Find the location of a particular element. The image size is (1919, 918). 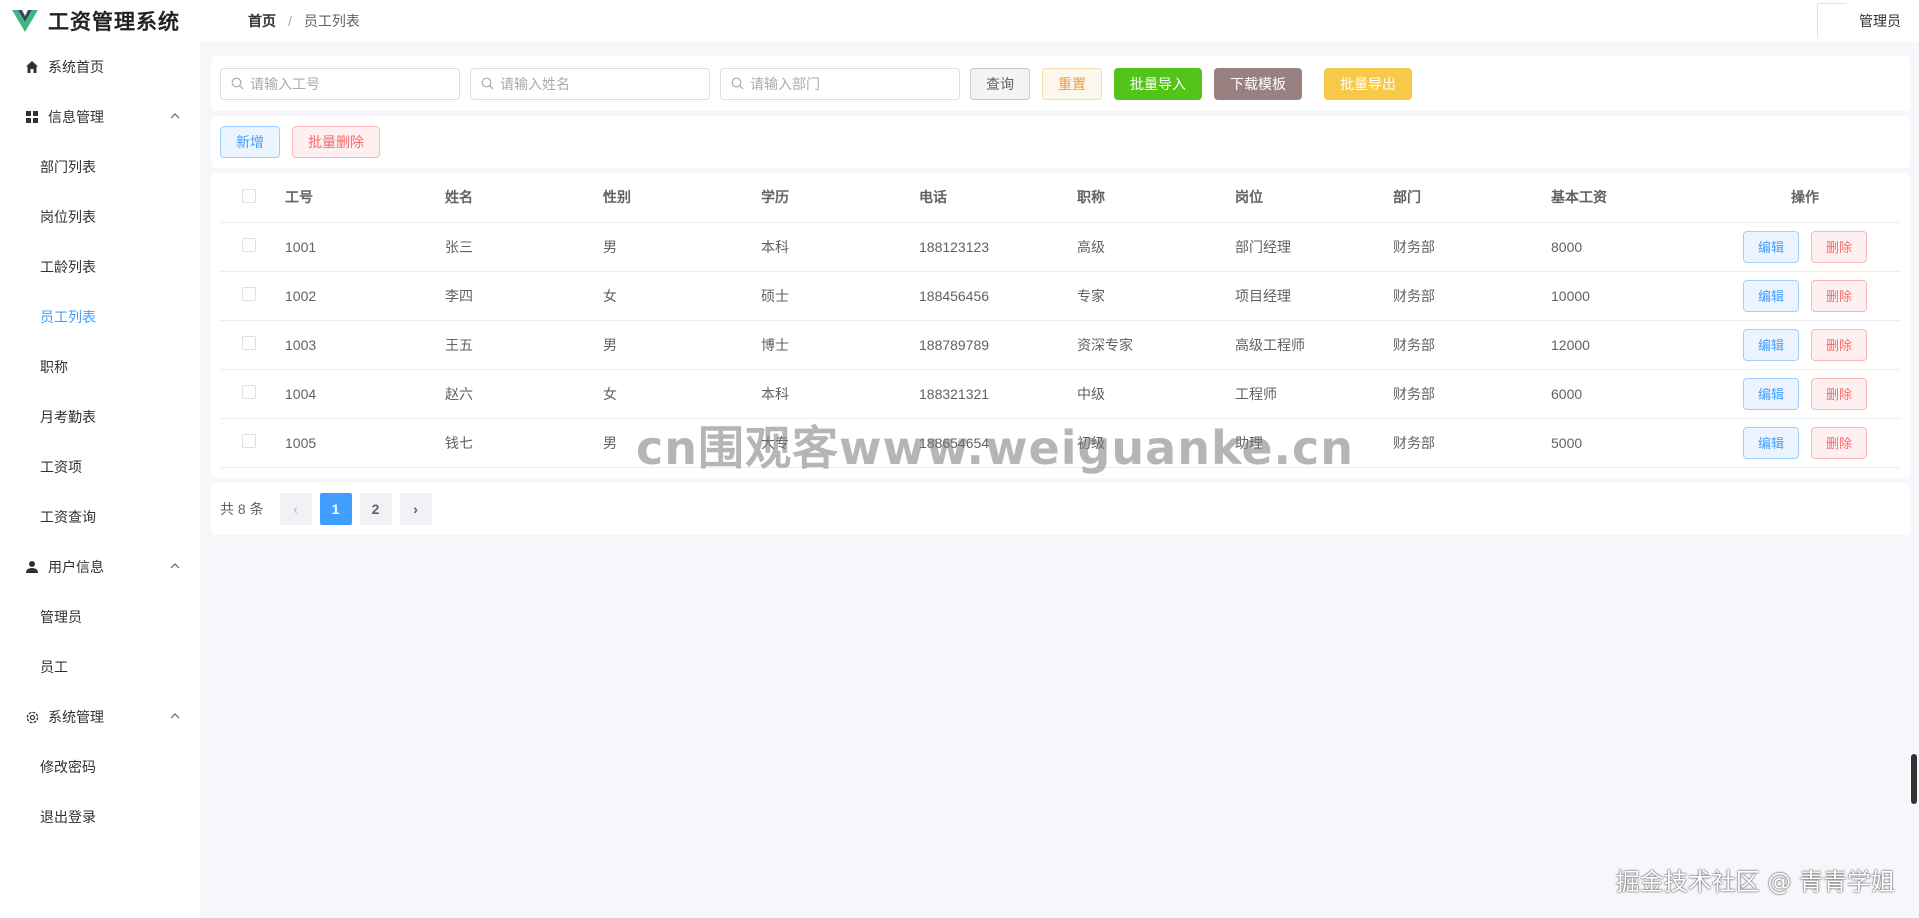

user-icon is located at coordinates (32, 567).